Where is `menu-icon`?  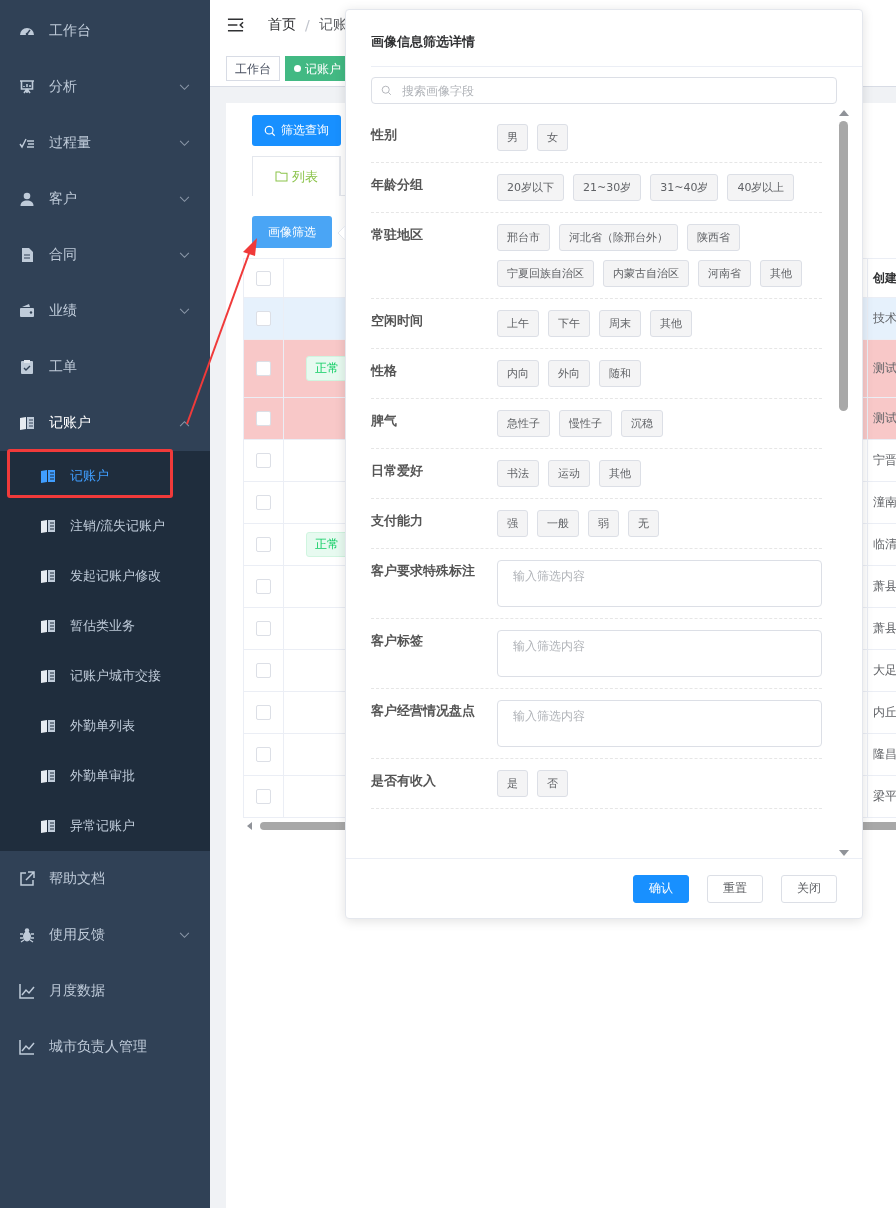 menu-icon is located at coordinates (235, 25).